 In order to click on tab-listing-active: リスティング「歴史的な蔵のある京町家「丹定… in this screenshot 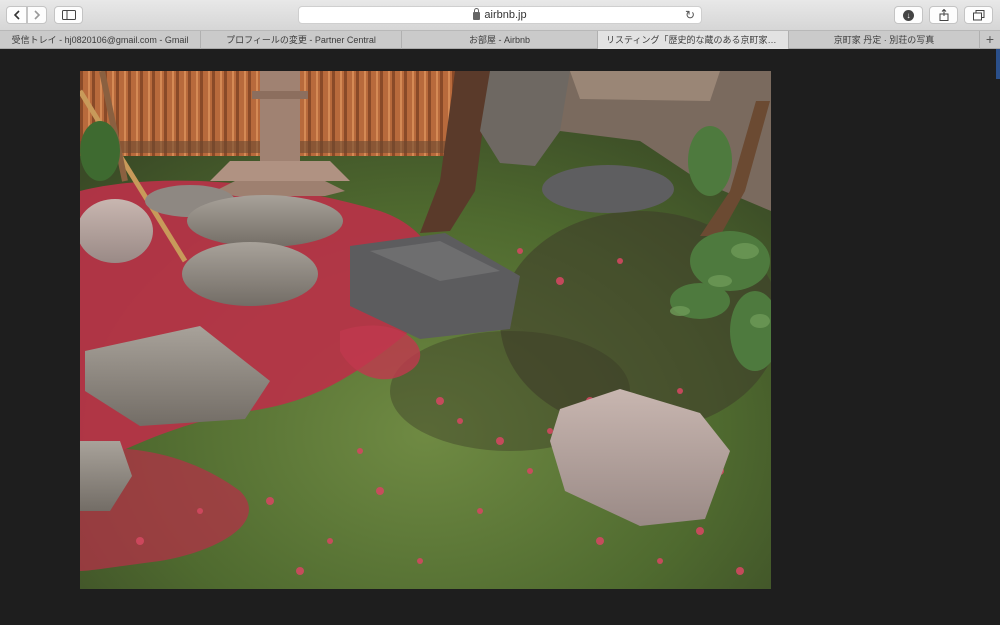, I will do `click(693, 40)`.